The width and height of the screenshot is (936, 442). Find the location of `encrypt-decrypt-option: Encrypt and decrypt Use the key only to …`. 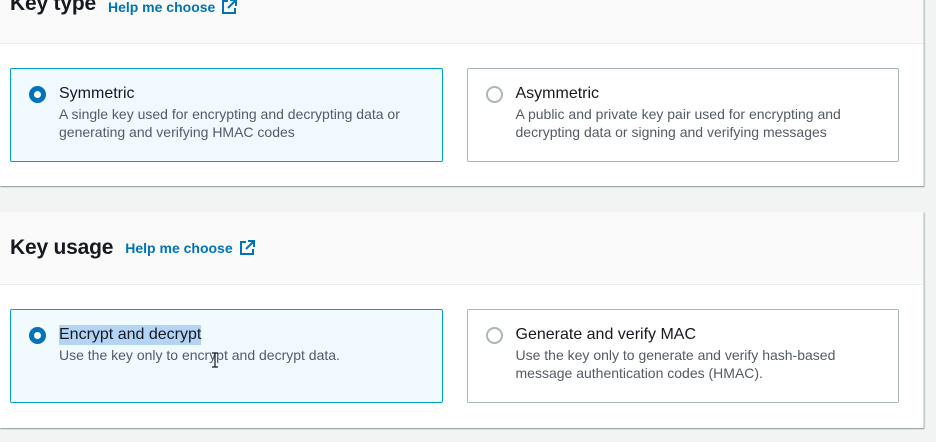

encrypt-decrypt-option: Encrypt and decrypt Use the key only to … is located at coordinates (226, 356).